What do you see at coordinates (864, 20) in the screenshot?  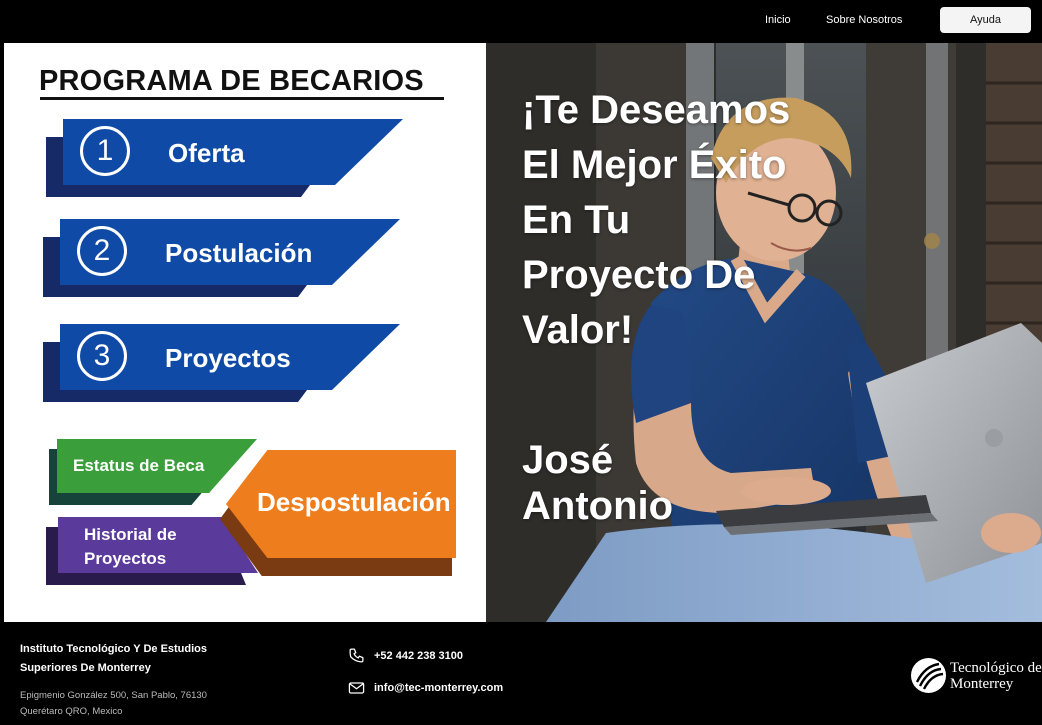 I see `nav-sobre-nosotros-link: Sobre Nosotros` at bounding box center [864, 20].